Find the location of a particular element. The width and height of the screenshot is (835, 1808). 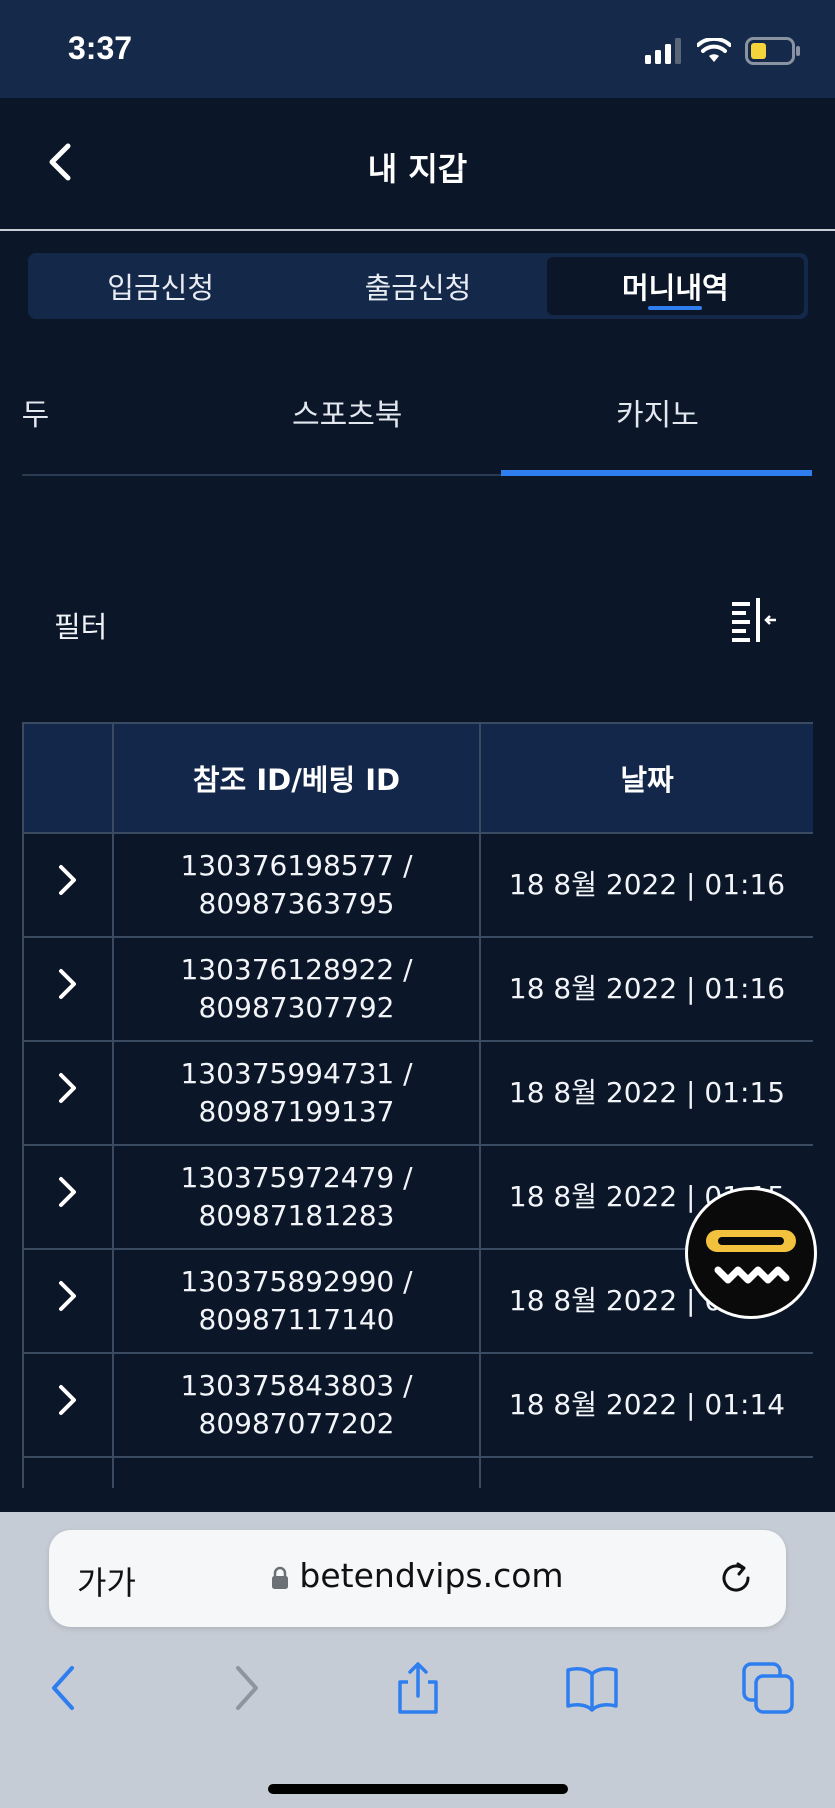

address-bar: 가가 betendvips.com is located at coordinates (417, 1578).